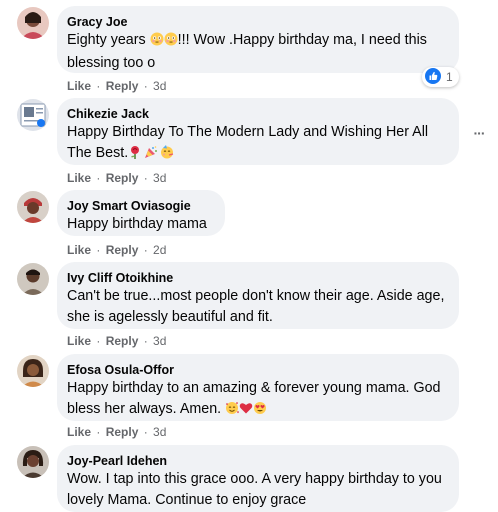 The width and height of the screenshot is (498, 512). Describe the element at coordinates (151, 155) in the screenshot. I see `party-popper-icon` at that location.